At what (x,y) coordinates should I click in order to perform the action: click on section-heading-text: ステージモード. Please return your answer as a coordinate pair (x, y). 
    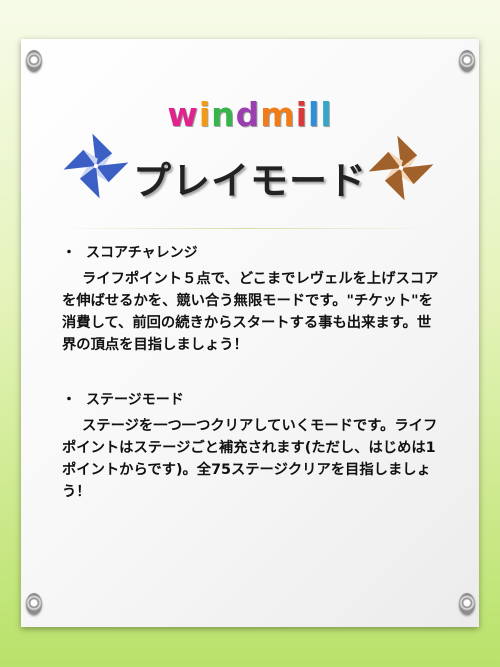
    Looking at the image, I should click on (135, 400).